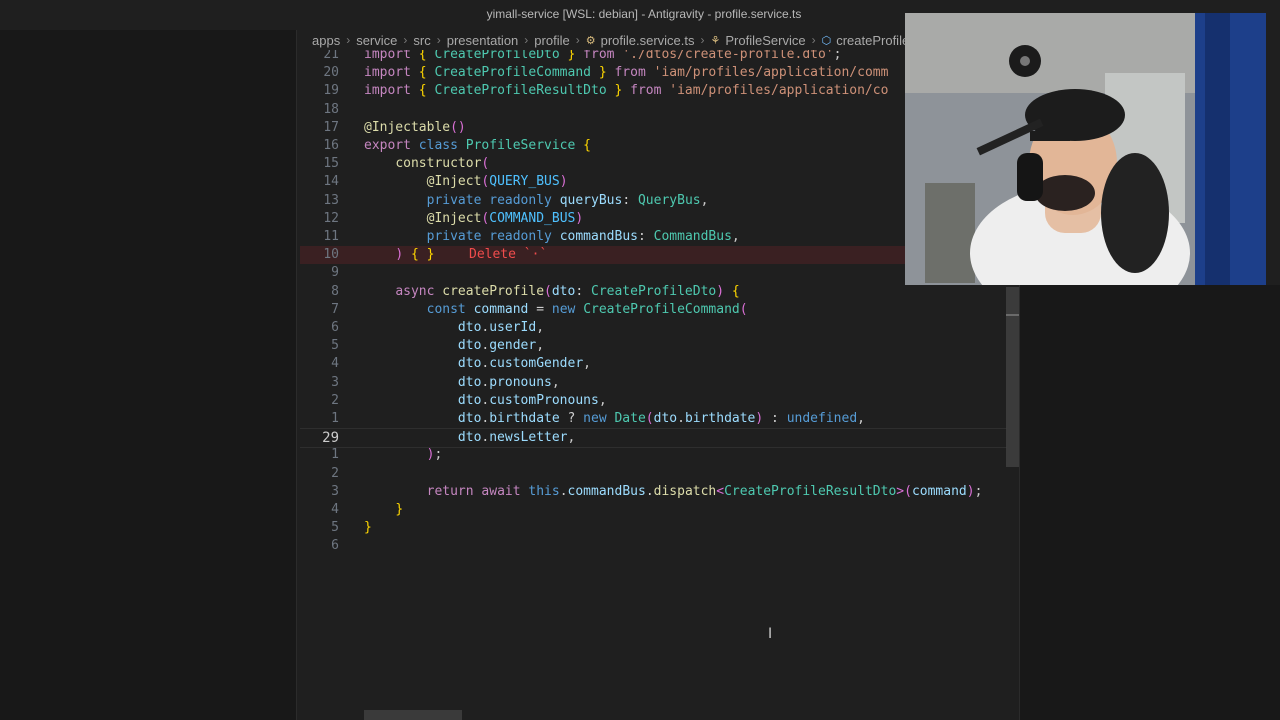  I want to click on code-line: 13 private readonly queryBus: QueryBus,, so click(653, 201).